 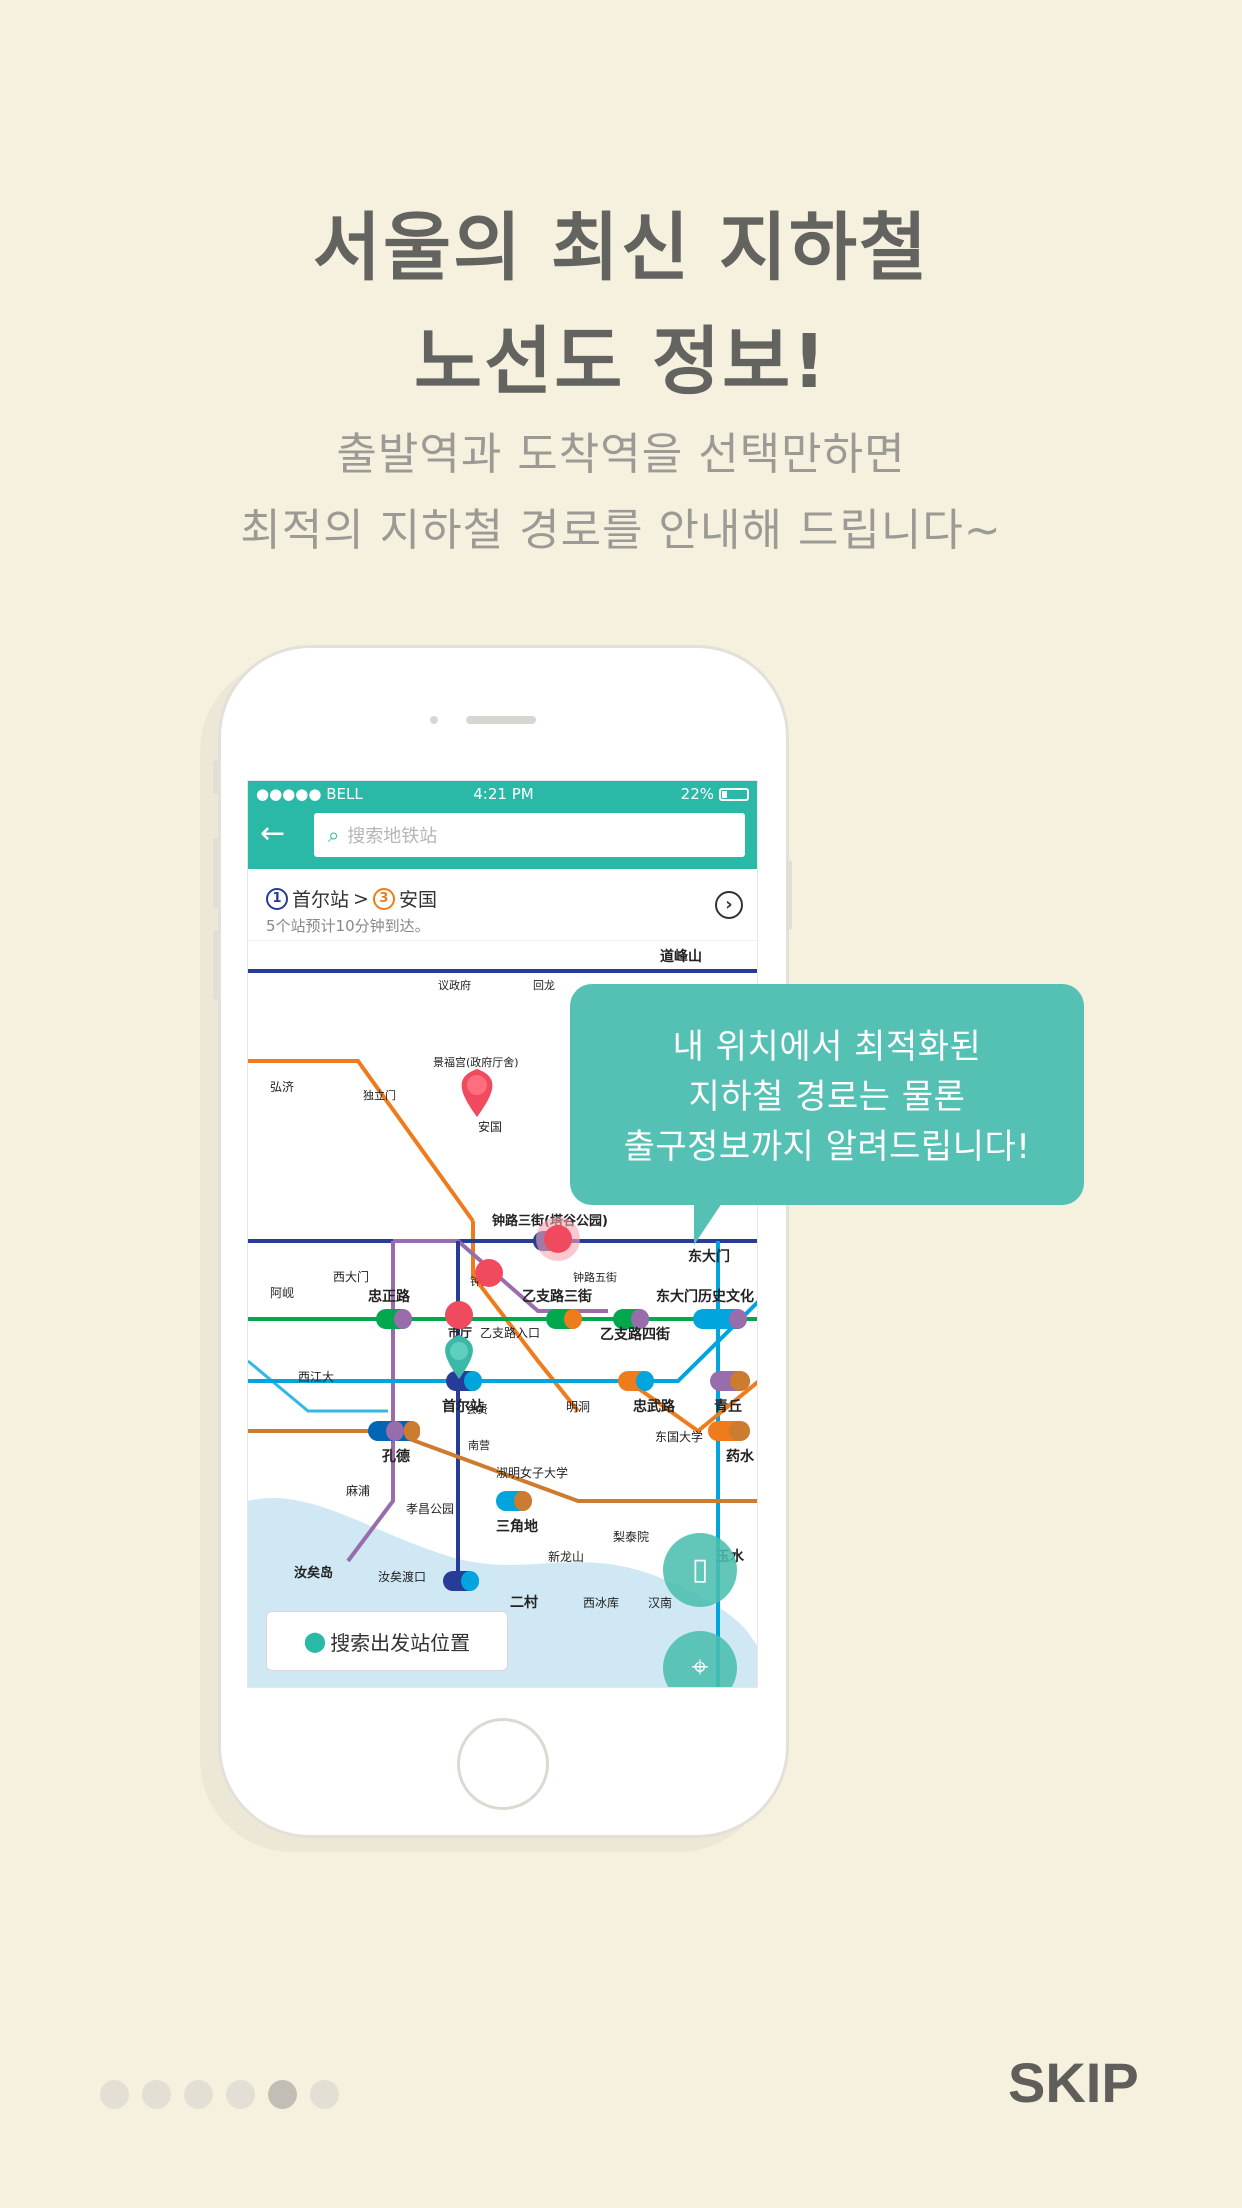 I want to click on station-label: 梨泰院, so click(x=631, y=1537).